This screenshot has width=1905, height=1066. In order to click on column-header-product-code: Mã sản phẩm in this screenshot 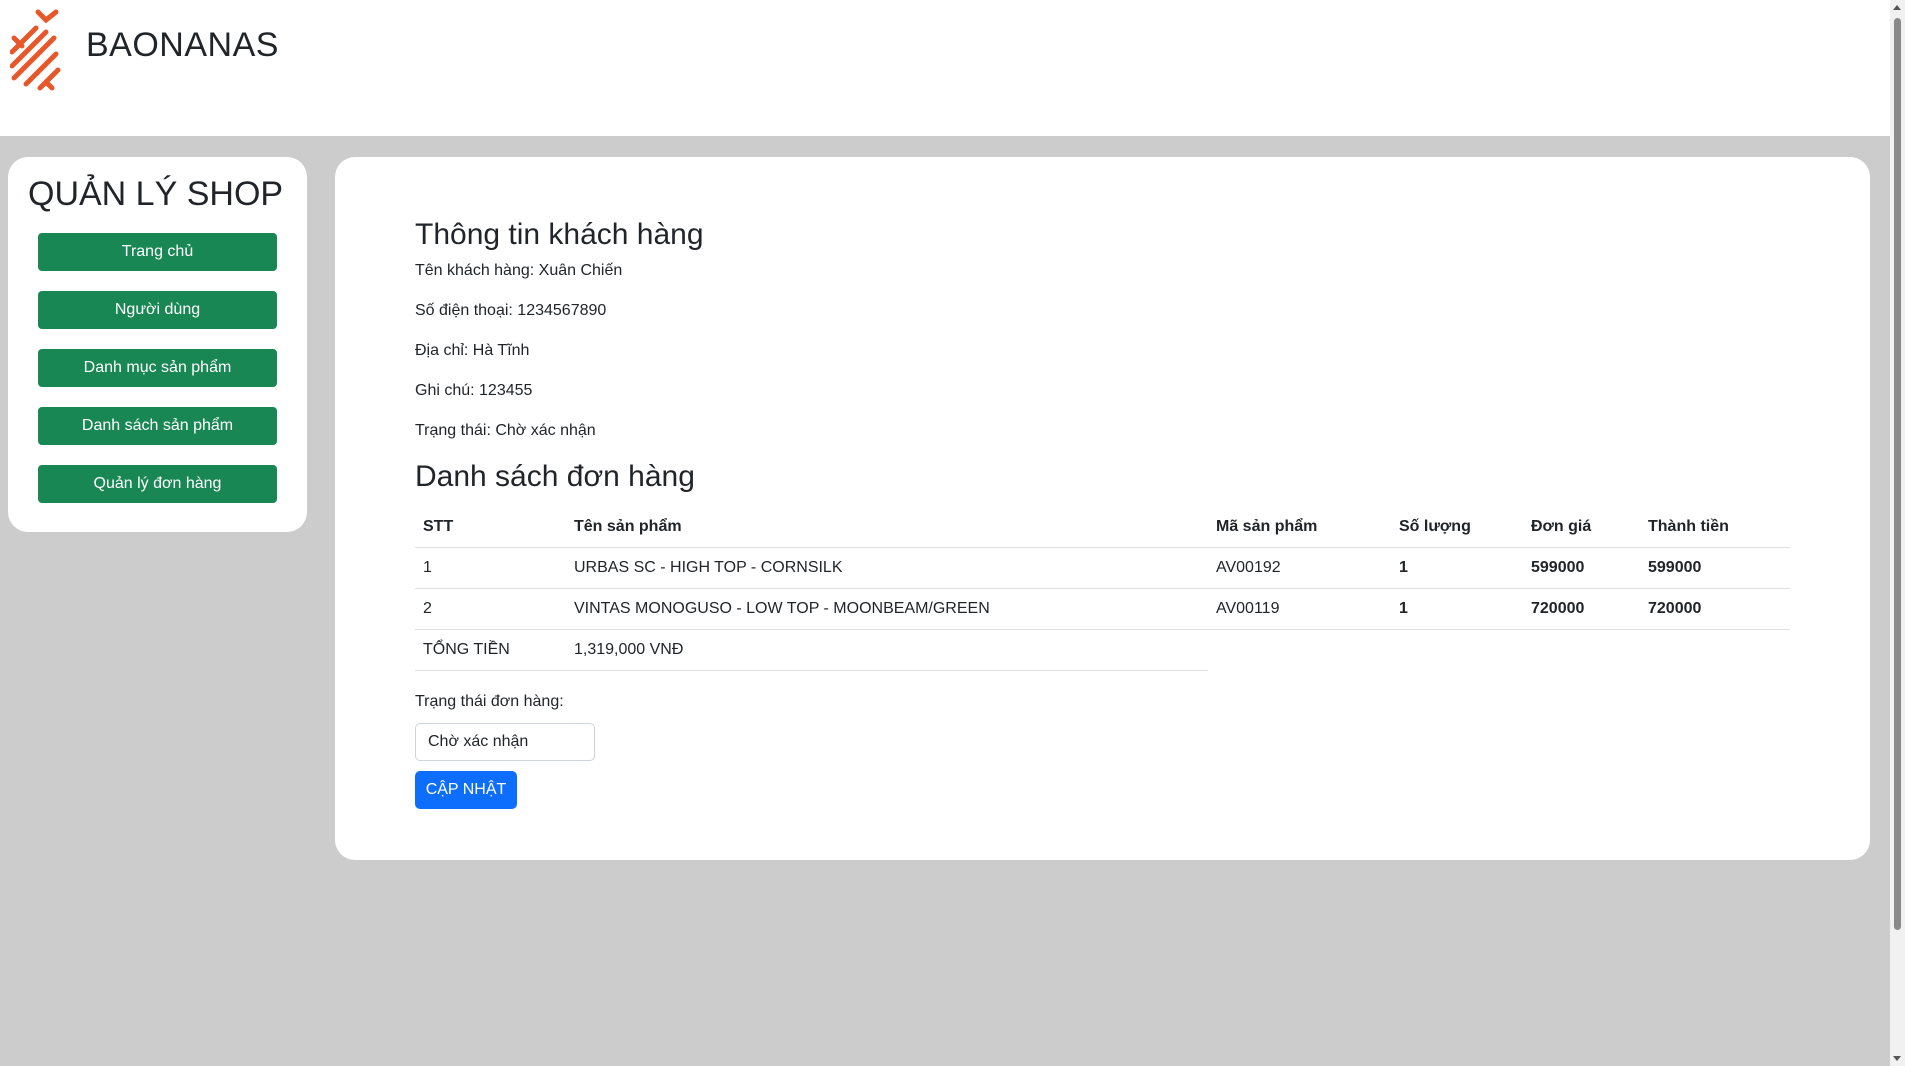, I will do `click(1299, 527)`.